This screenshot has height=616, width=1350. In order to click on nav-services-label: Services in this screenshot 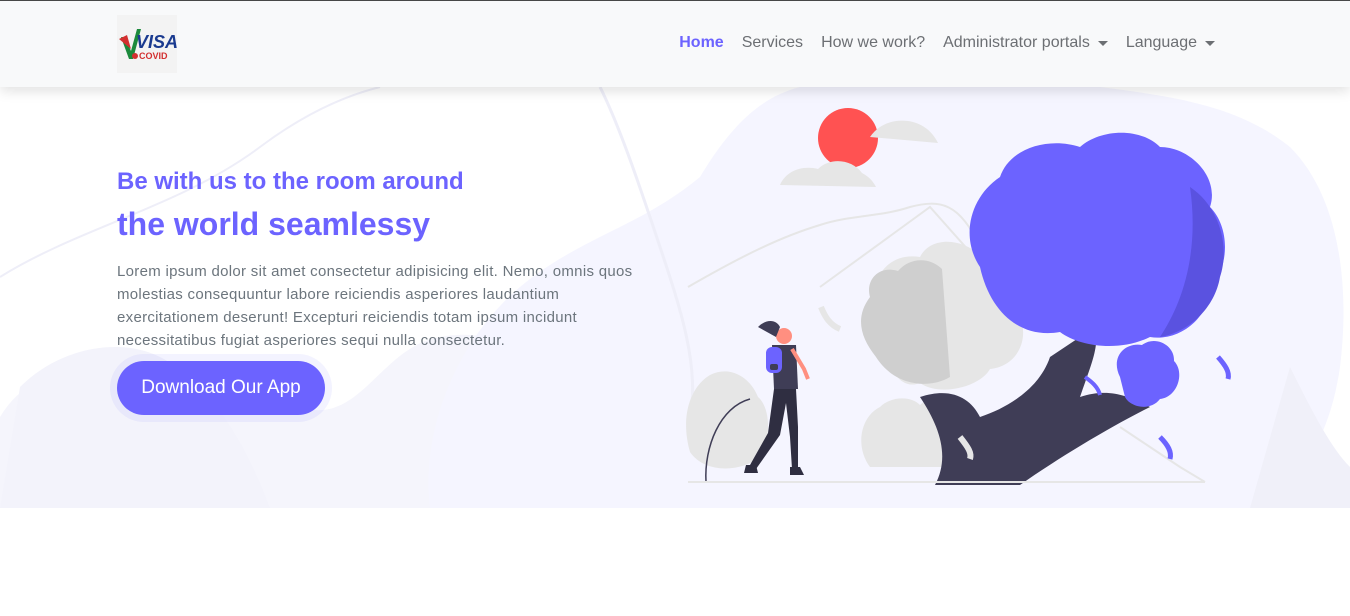, I will do `click(772, 42)`.